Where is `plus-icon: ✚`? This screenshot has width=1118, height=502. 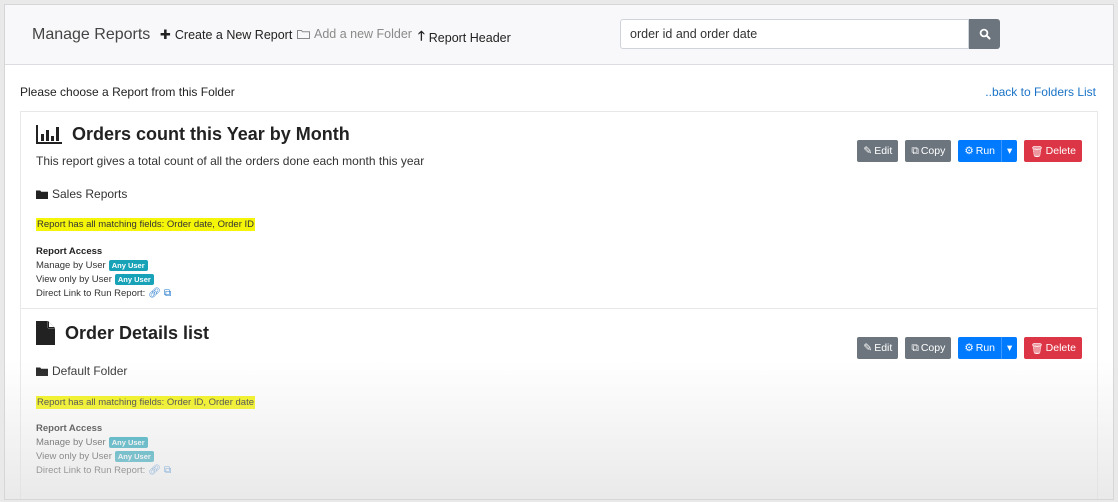
plus-icon: ✚ is located at coordinates (165, 34).